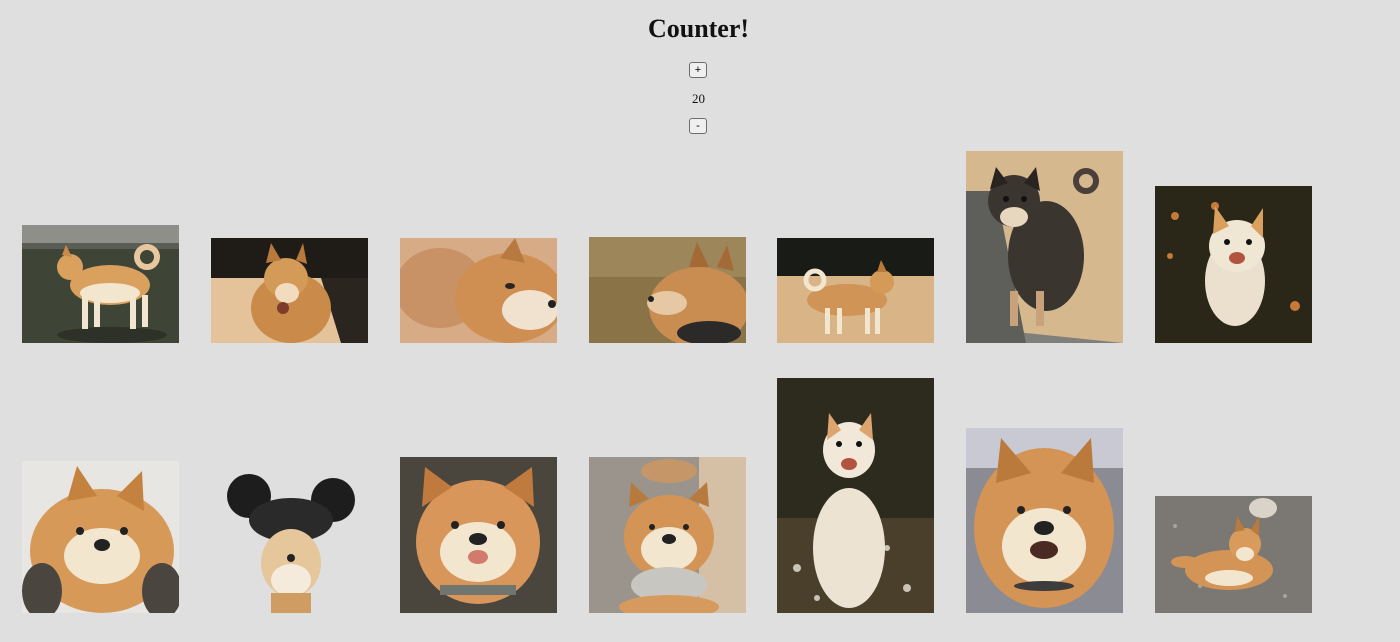 This screenshot has height=642, width=1400. What do you see at coordinates (698, 126) in the screenshot?
I see `decrement-button: -` at bounding box center [698, 126].